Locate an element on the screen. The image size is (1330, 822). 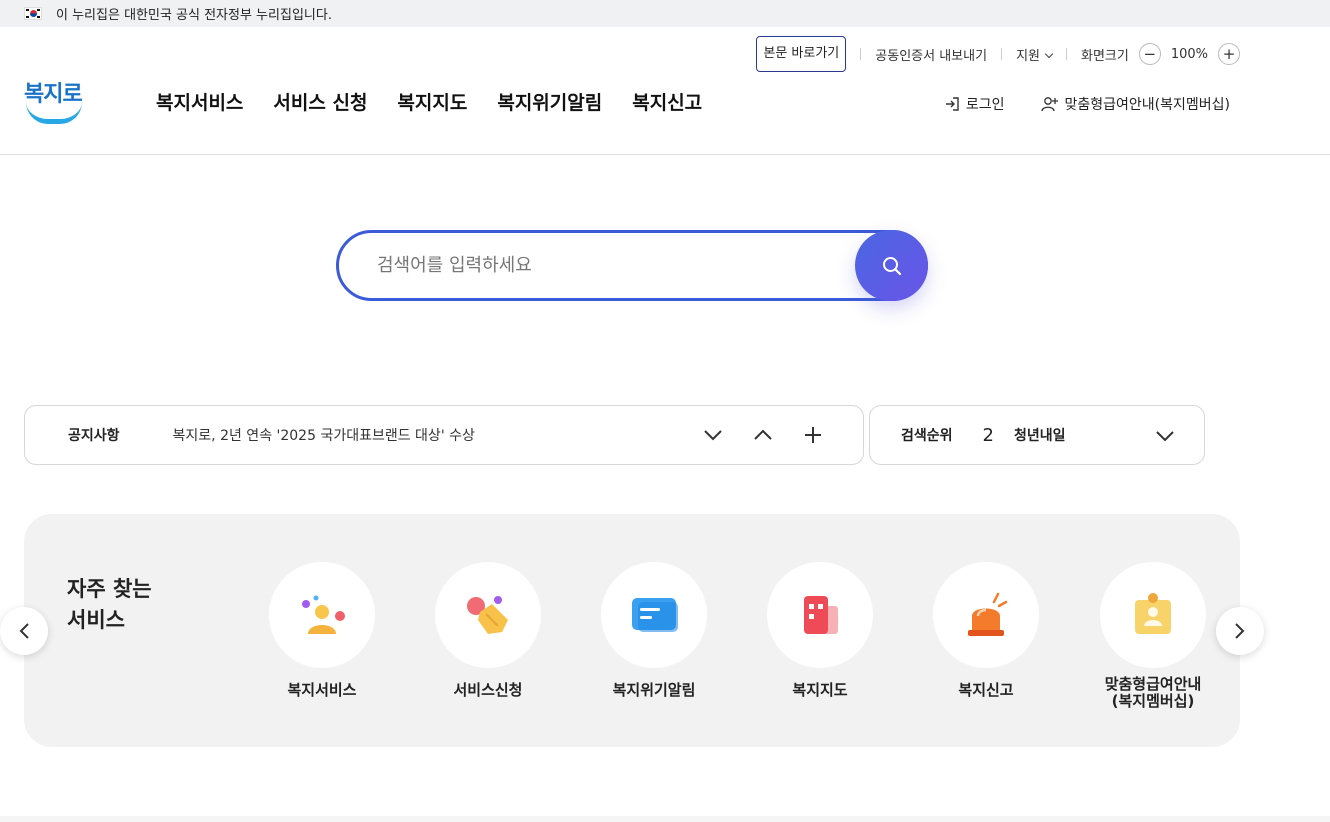
utility-bar: 본문 바로가기 공동인증서 내보내기 지원 화면크기 − 100% + is located at coordinates (998, 54).